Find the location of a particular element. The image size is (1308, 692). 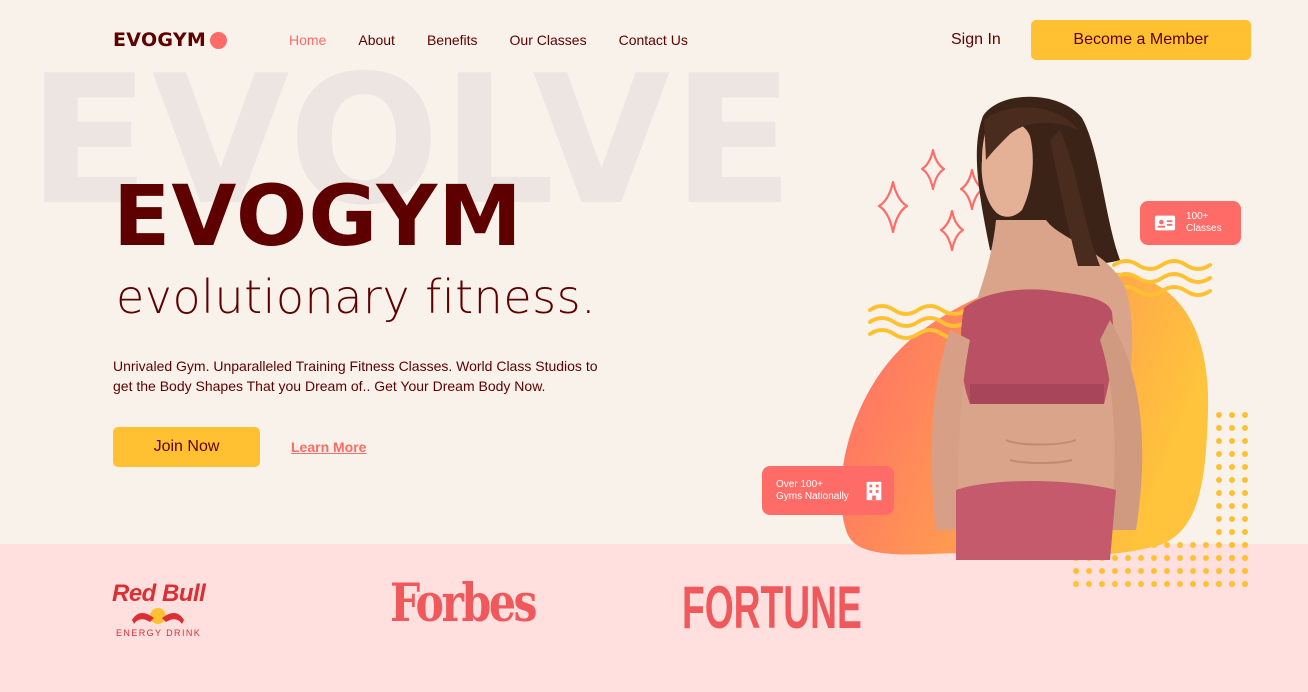

become-member-button: Become a Member is located at coordinates (1141, 40).